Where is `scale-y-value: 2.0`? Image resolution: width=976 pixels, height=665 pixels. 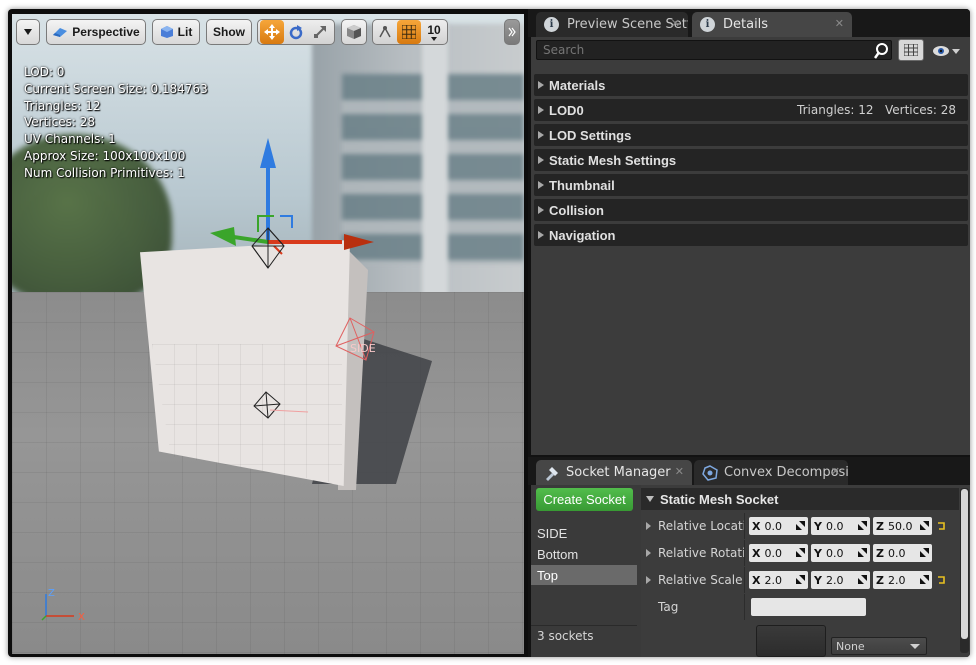 scale-y-value: 2.0 is located at coordinates (834, 580).